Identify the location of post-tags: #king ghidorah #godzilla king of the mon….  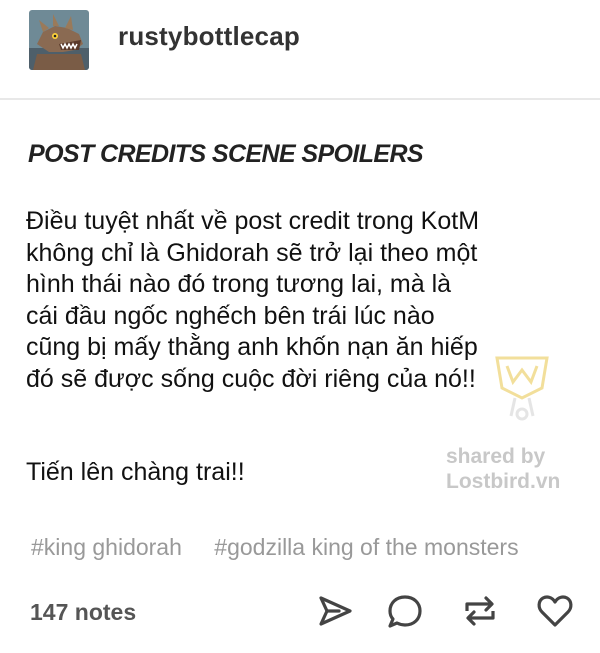
(315, 547).